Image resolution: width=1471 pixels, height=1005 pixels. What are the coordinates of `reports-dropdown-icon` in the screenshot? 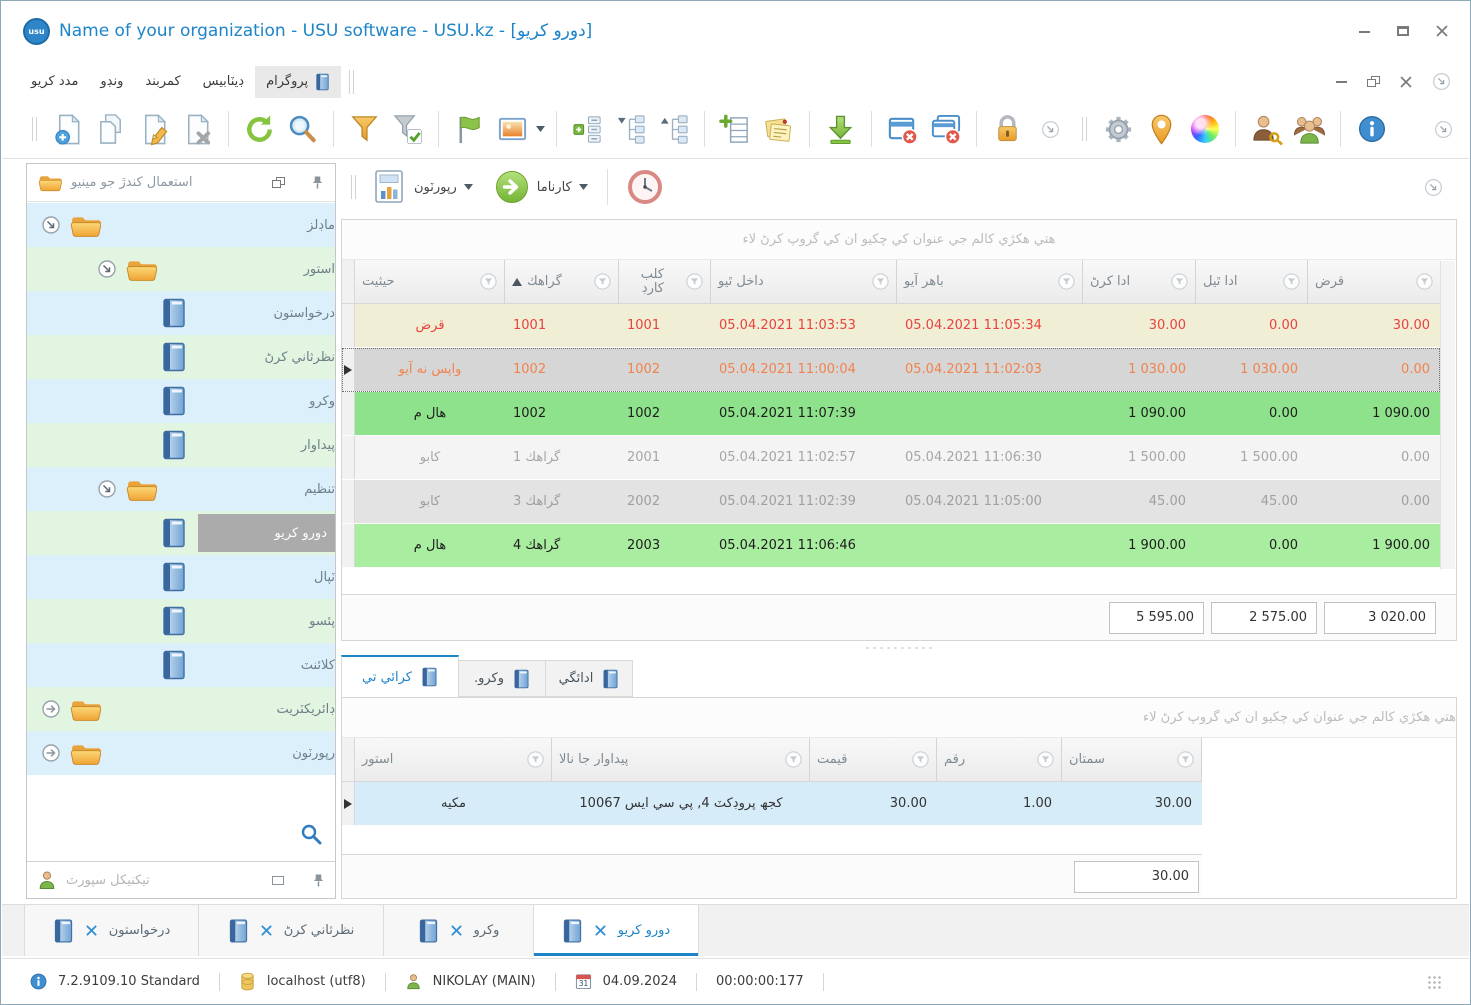 It's located at (468, 187).